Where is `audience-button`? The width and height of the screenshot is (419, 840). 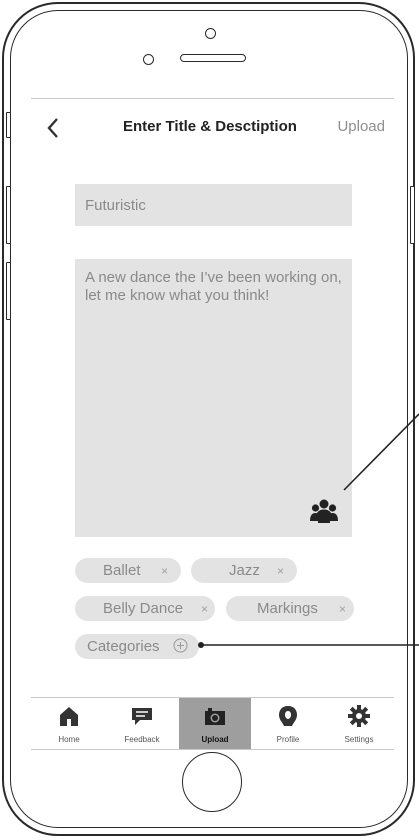
audience-button is located at coordinates (324, 511).